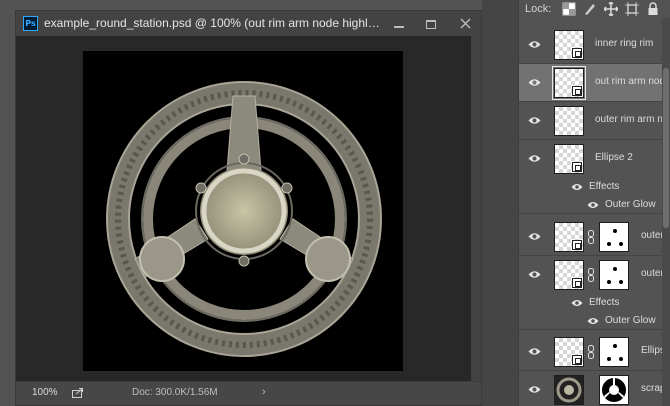 The width and height of the screenshot is (670, 406). What do you see at coordinates (264, 392) in the screenshot?
I see `status-menu-arrow: ›` at bounding box center [264, 392].